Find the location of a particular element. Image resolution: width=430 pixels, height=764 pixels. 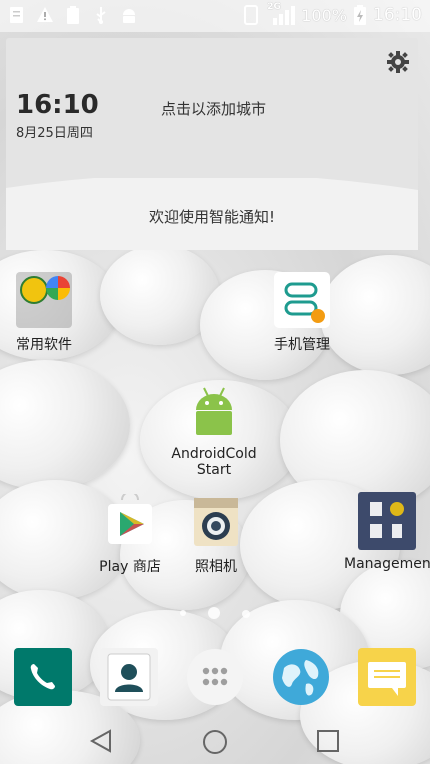

app-play-store: Play 商店 is located at coordinates (130, 535).